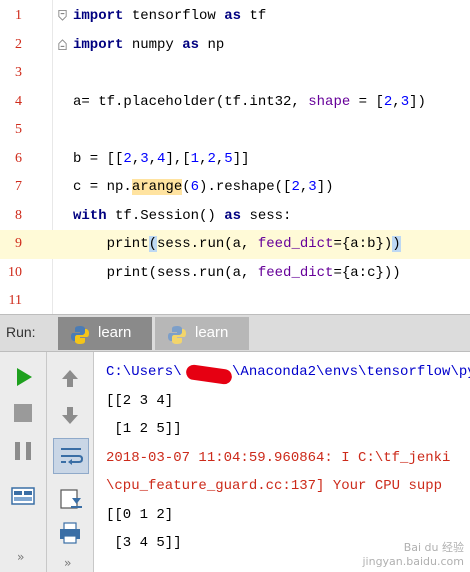 Image resolution: width=470 pixels, height=572 pixels. I want to click on console-line: C:\Users\ \Anaconda2\envs\tensorflow\pyt, so click(288, 372).